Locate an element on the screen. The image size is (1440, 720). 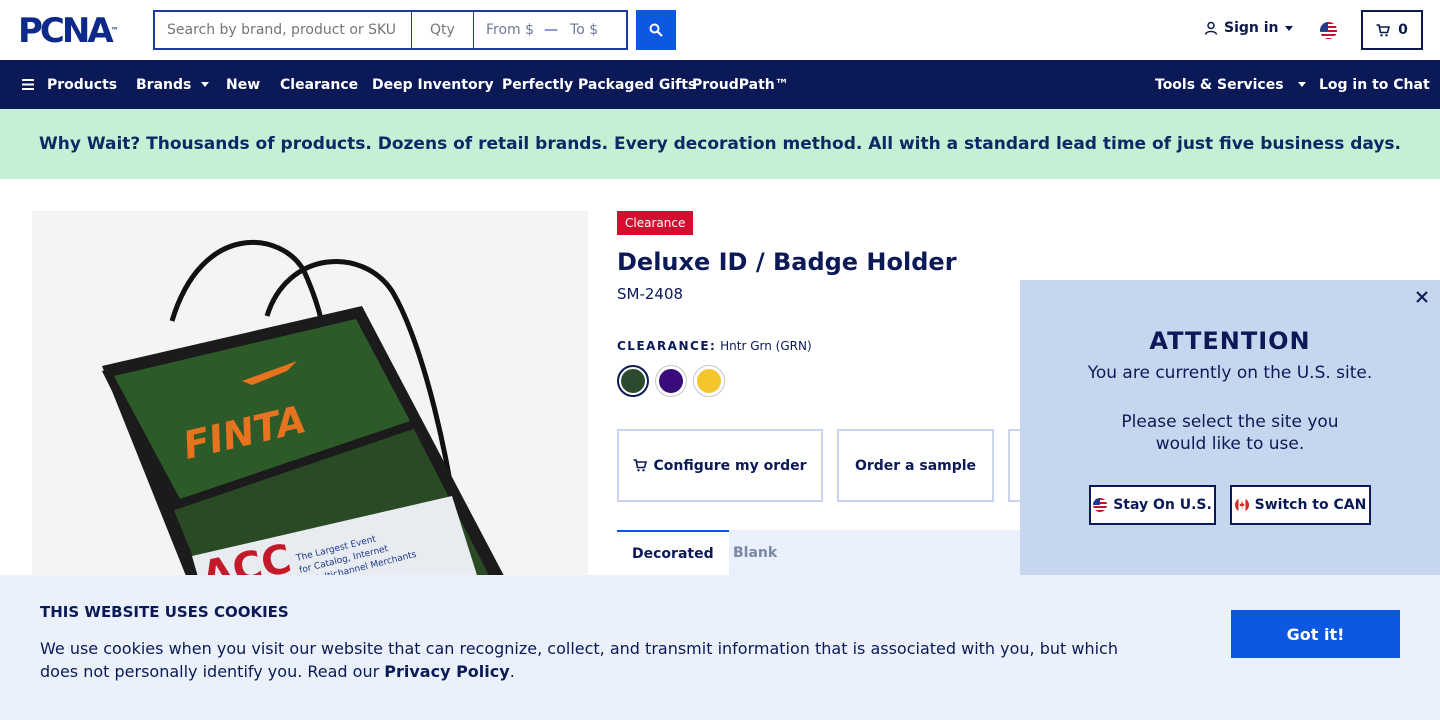
order-sample-label: Order a sample is located at coordinates (915, 465).